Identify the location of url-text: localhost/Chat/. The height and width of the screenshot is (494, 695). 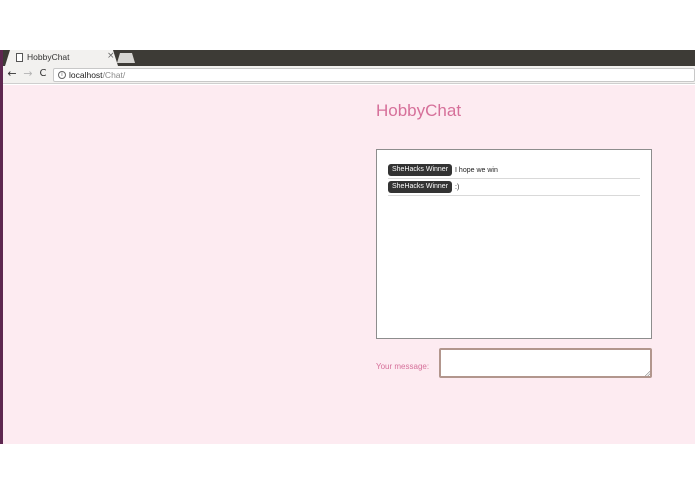
(97, 75).